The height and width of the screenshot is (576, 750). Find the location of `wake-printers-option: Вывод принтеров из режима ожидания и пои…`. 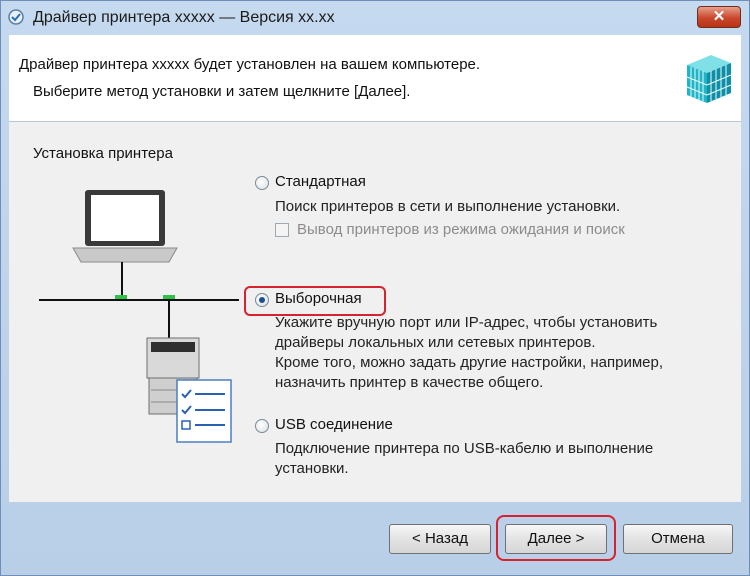

wake-printers-option: Вывод принтеров из режима ожидания и пои… is located at coordinates (485, 232).